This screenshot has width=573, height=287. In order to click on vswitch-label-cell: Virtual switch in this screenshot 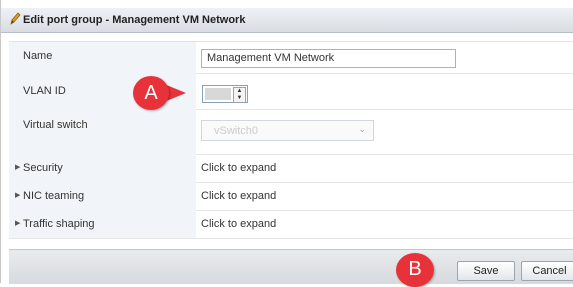, I will do `click(102, 131)`.